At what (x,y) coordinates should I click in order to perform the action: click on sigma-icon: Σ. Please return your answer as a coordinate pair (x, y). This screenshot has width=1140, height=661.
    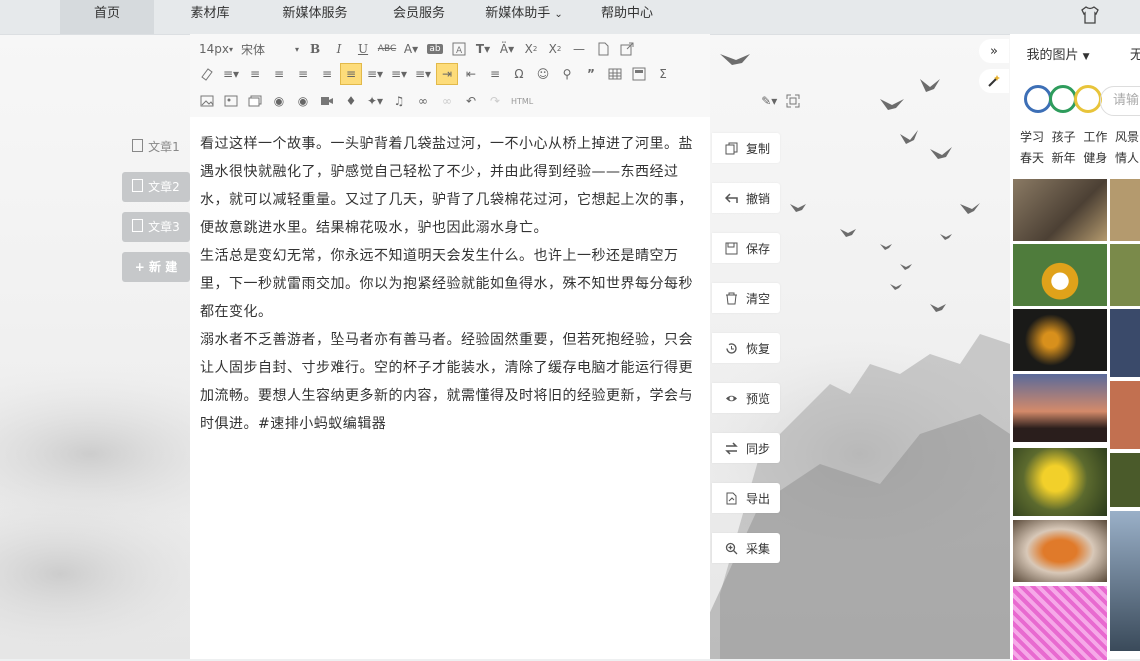
    Looking at the image, I should click on (663, 74).